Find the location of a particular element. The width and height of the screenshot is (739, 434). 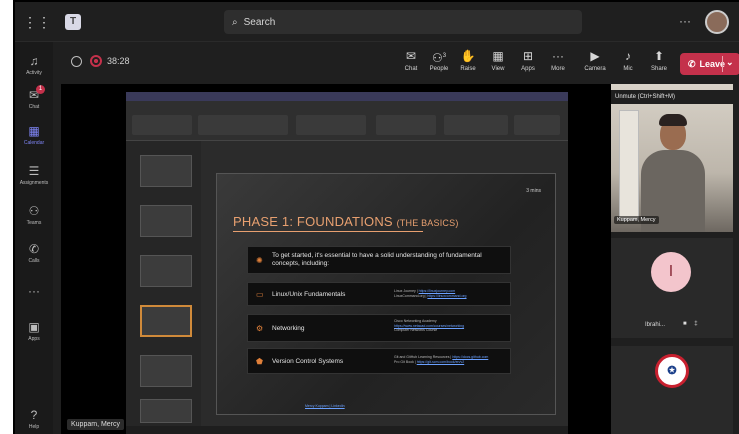

rail-item-more: ··· is located at coordinates (34, 291).